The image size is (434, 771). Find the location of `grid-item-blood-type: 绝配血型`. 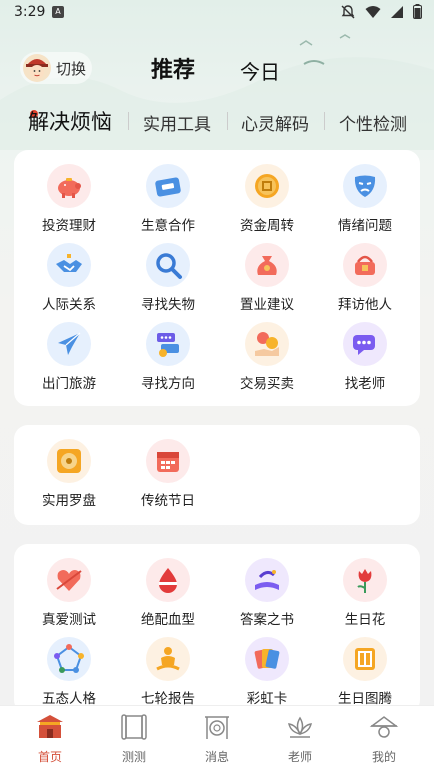

grid-item-blood-type: 绝配血型 is located at coordinates (168, 594).